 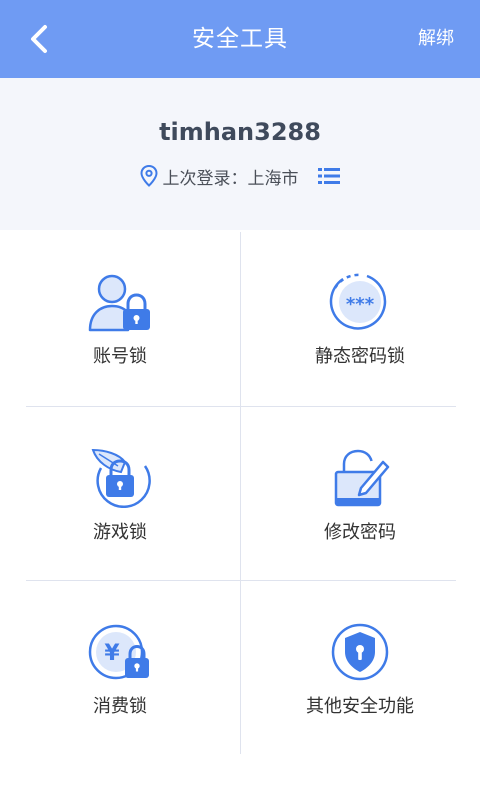 I want to click on last-login-row: 上次登录：上海市, so click(x=240, y=176).